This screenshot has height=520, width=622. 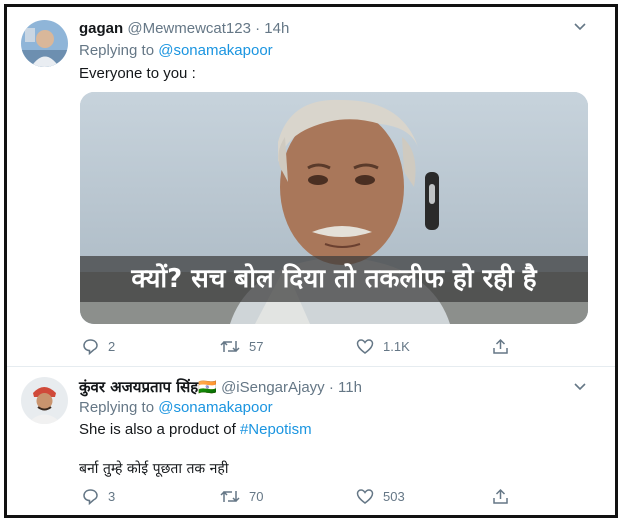 I want to click on retweet-count: 57, so click(x=256, y=346).